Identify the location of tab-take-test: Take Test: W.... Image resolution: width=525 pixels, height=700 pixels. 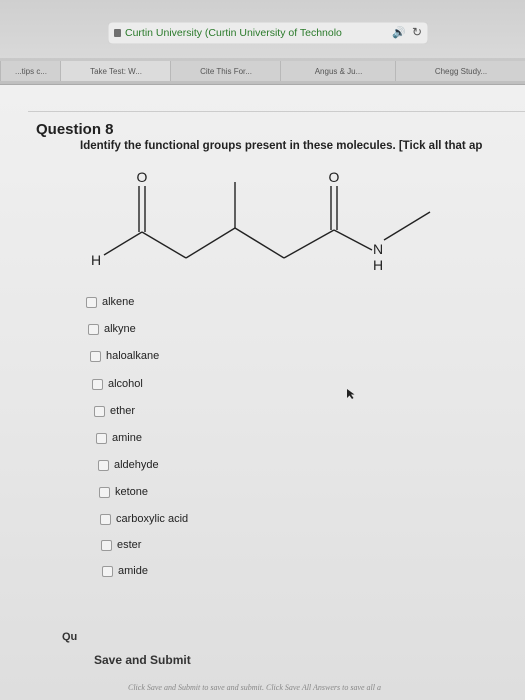
(116, 71).